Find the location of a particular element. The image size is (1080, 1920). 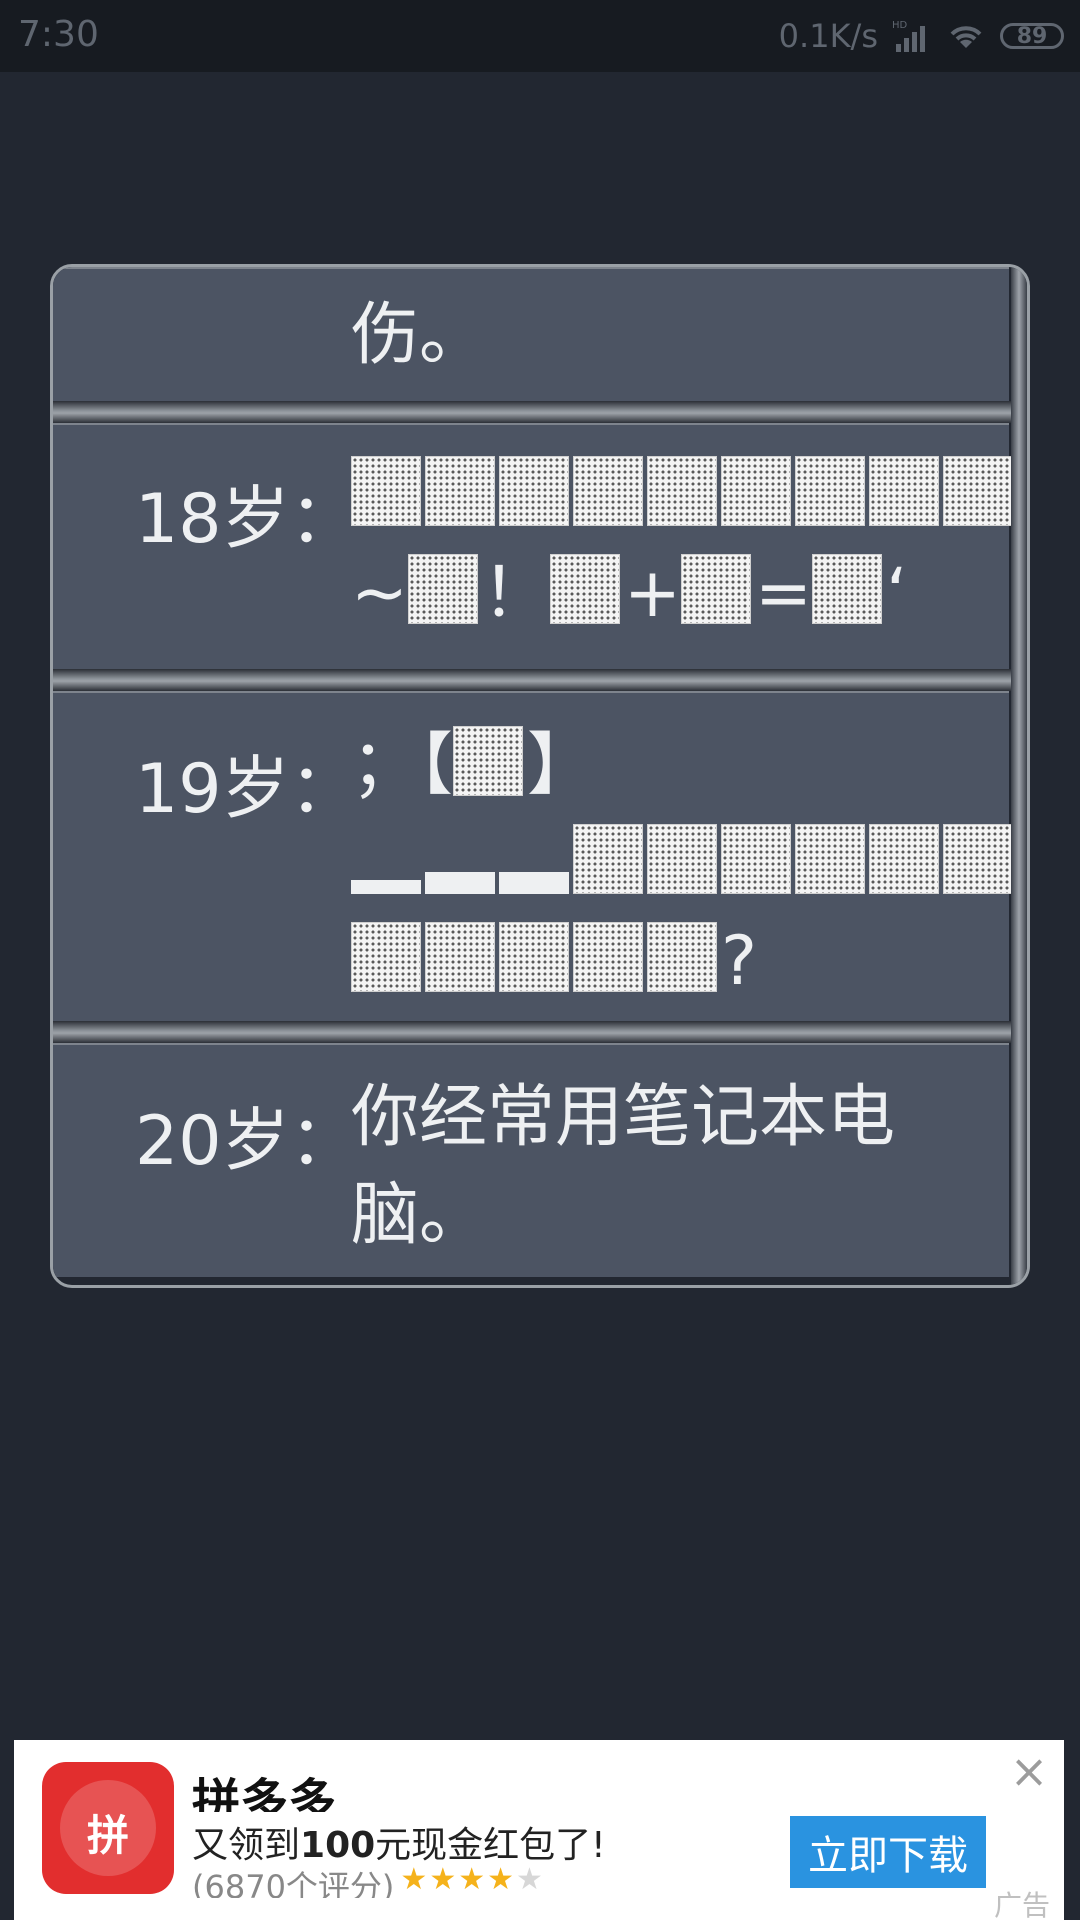

age-label: 19岁： is located at coordinates (246, 789).